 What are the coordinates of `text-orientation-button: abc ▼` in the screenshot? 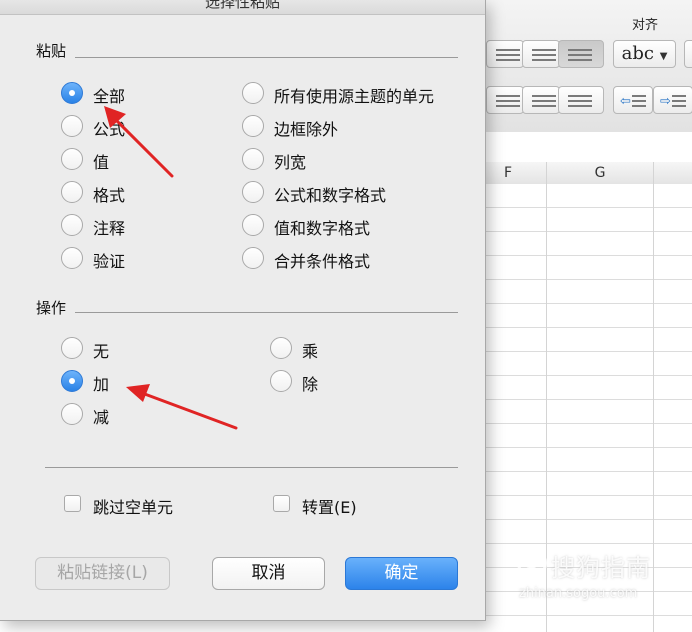 It's located at (644, 54).